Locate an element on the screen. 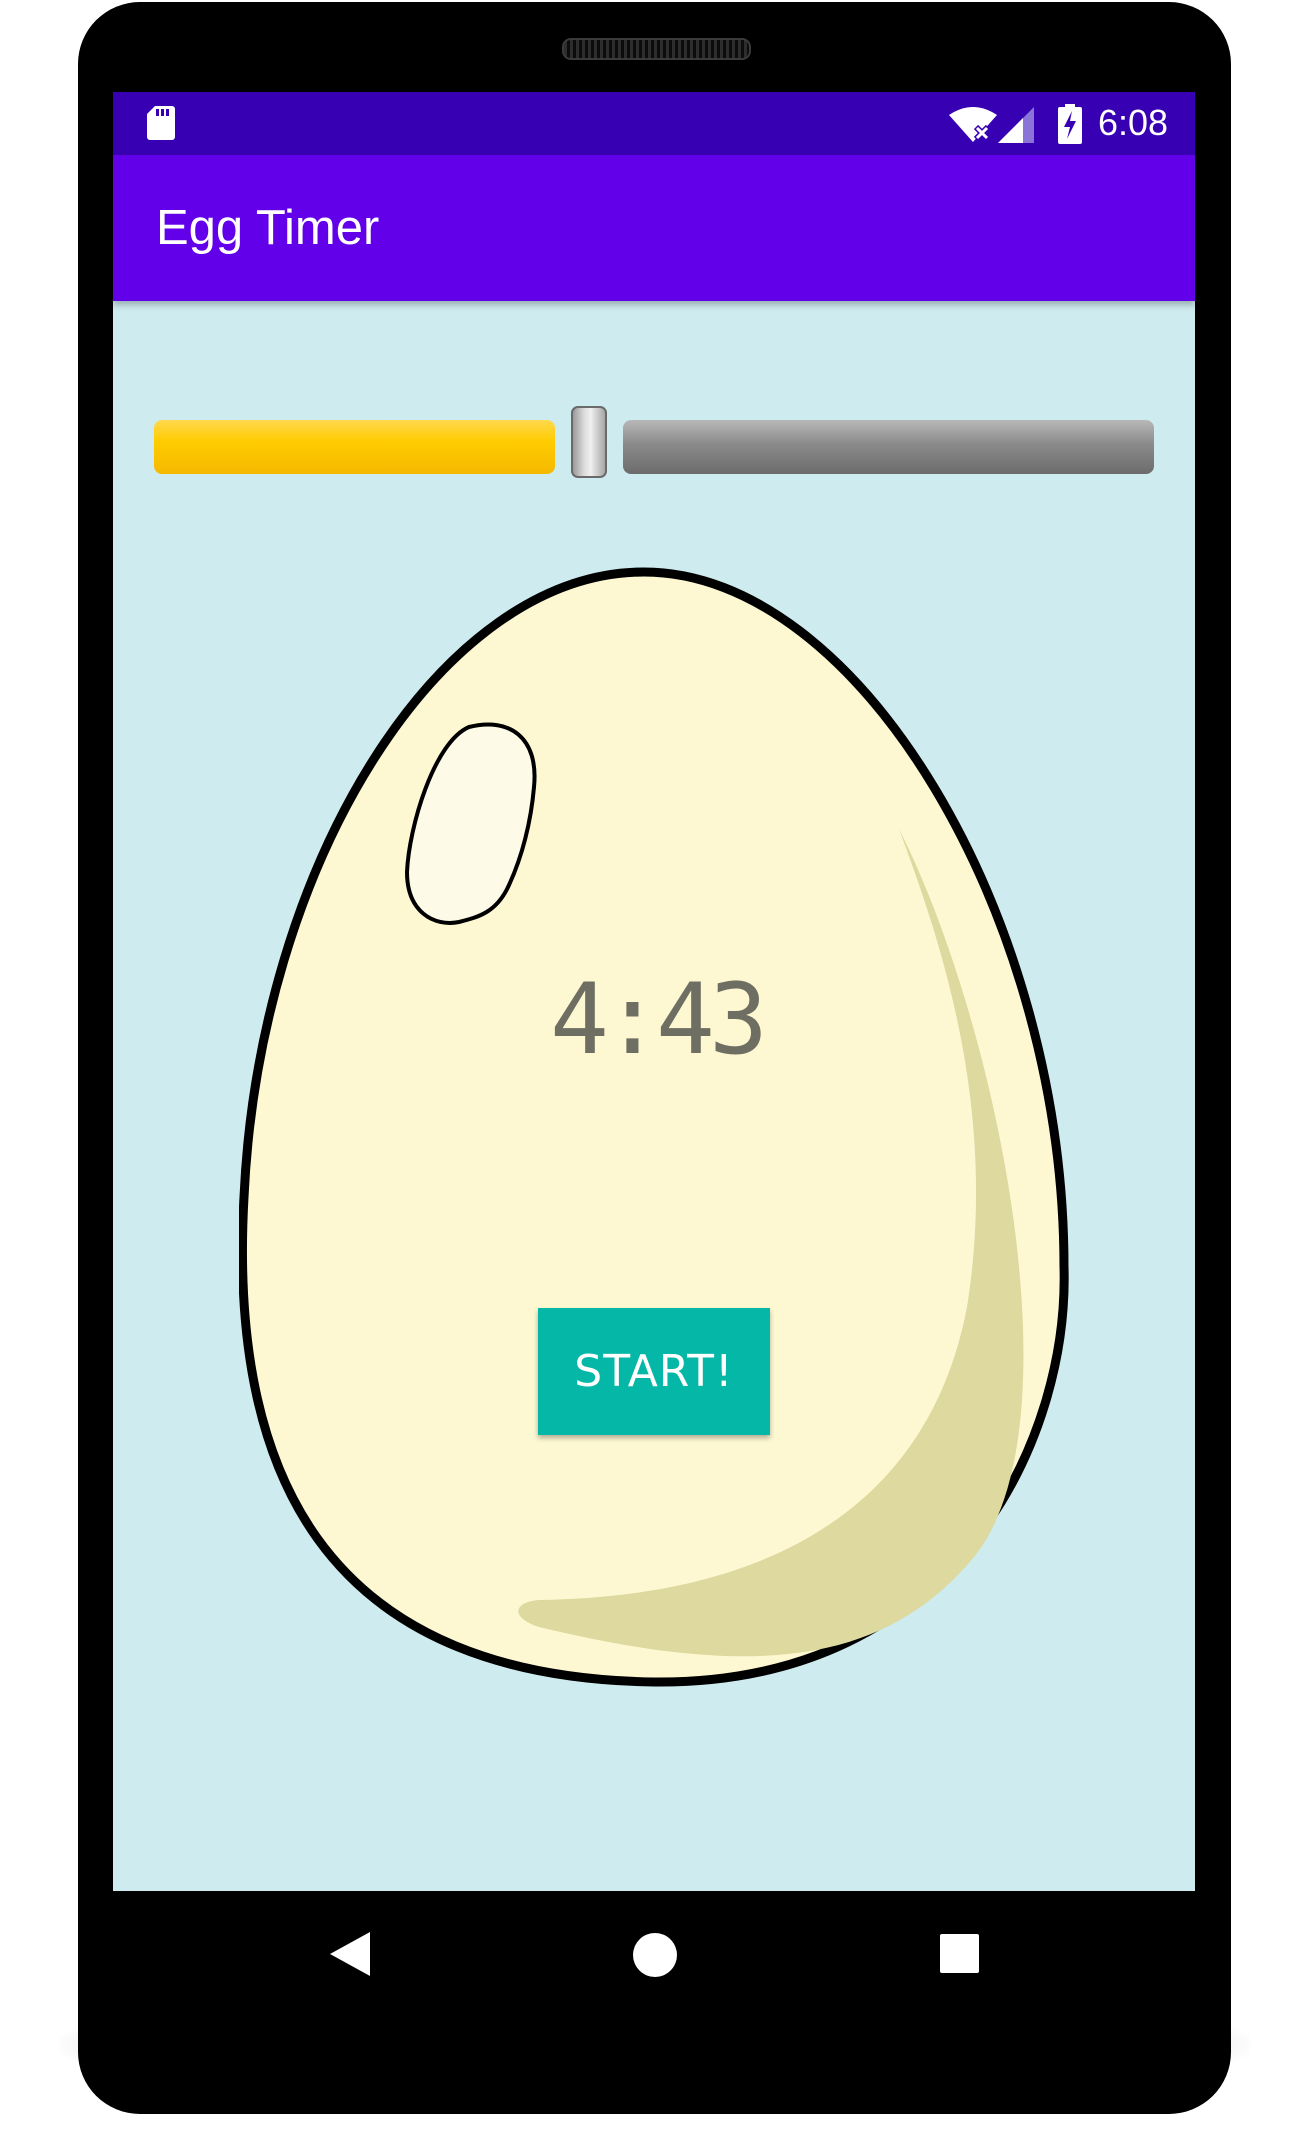 The height and width of the screenshot is (2130, 1305). cook-time-slider is located at coordinates (654, 444).